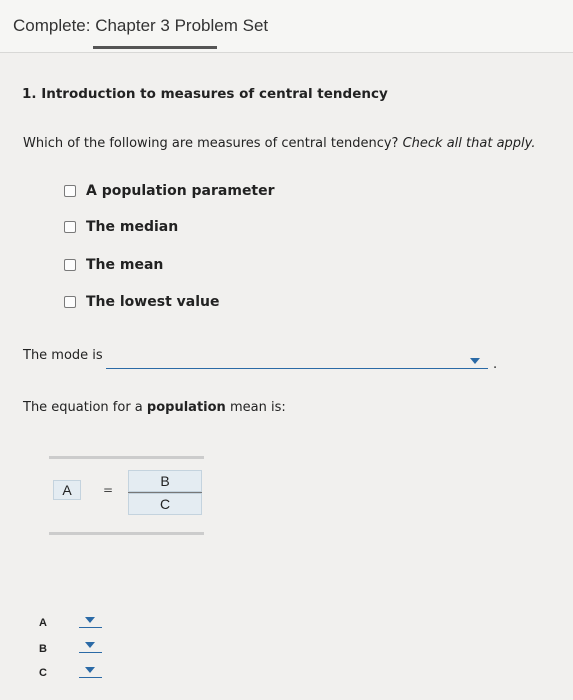 The image size is (573, 700). I want to click on tab-indicator, so click(155, 47).